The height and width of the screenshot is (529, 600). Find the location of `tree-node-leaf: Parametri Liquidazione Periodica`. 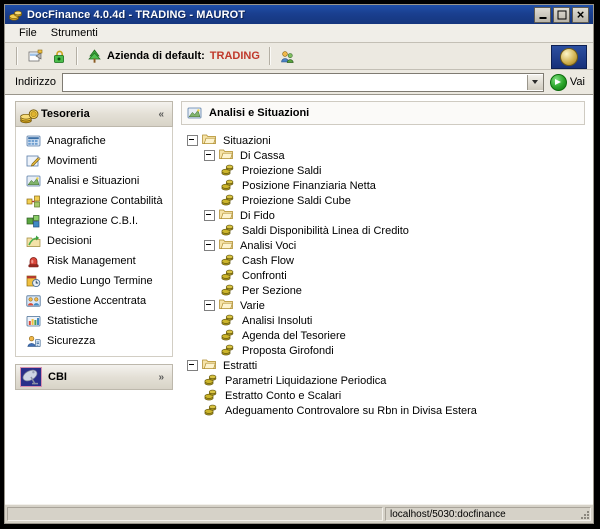

tree-node-leaf: Parametri Liquidazione Periodica is located at coordinates (386, 380).